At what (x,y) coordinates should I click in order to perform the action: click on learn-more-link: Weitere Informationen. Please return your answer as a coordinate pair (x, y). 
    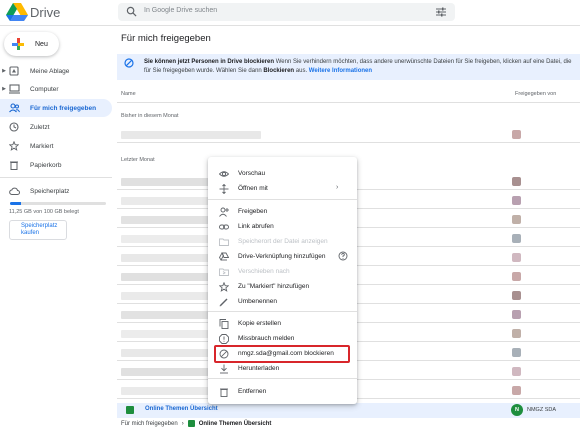
    Looking at the image, I should click on (340, 71).